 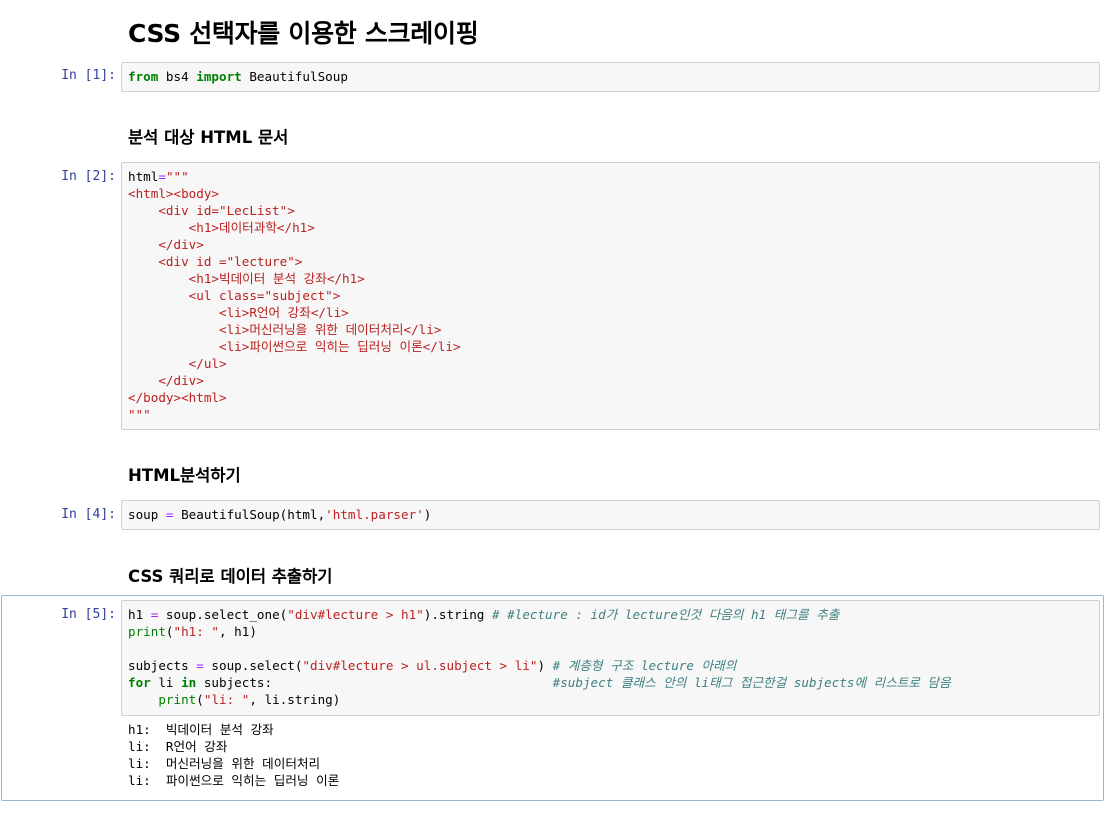 I want to click on code-text: soup.select_one(, so click(x=223, y=614).